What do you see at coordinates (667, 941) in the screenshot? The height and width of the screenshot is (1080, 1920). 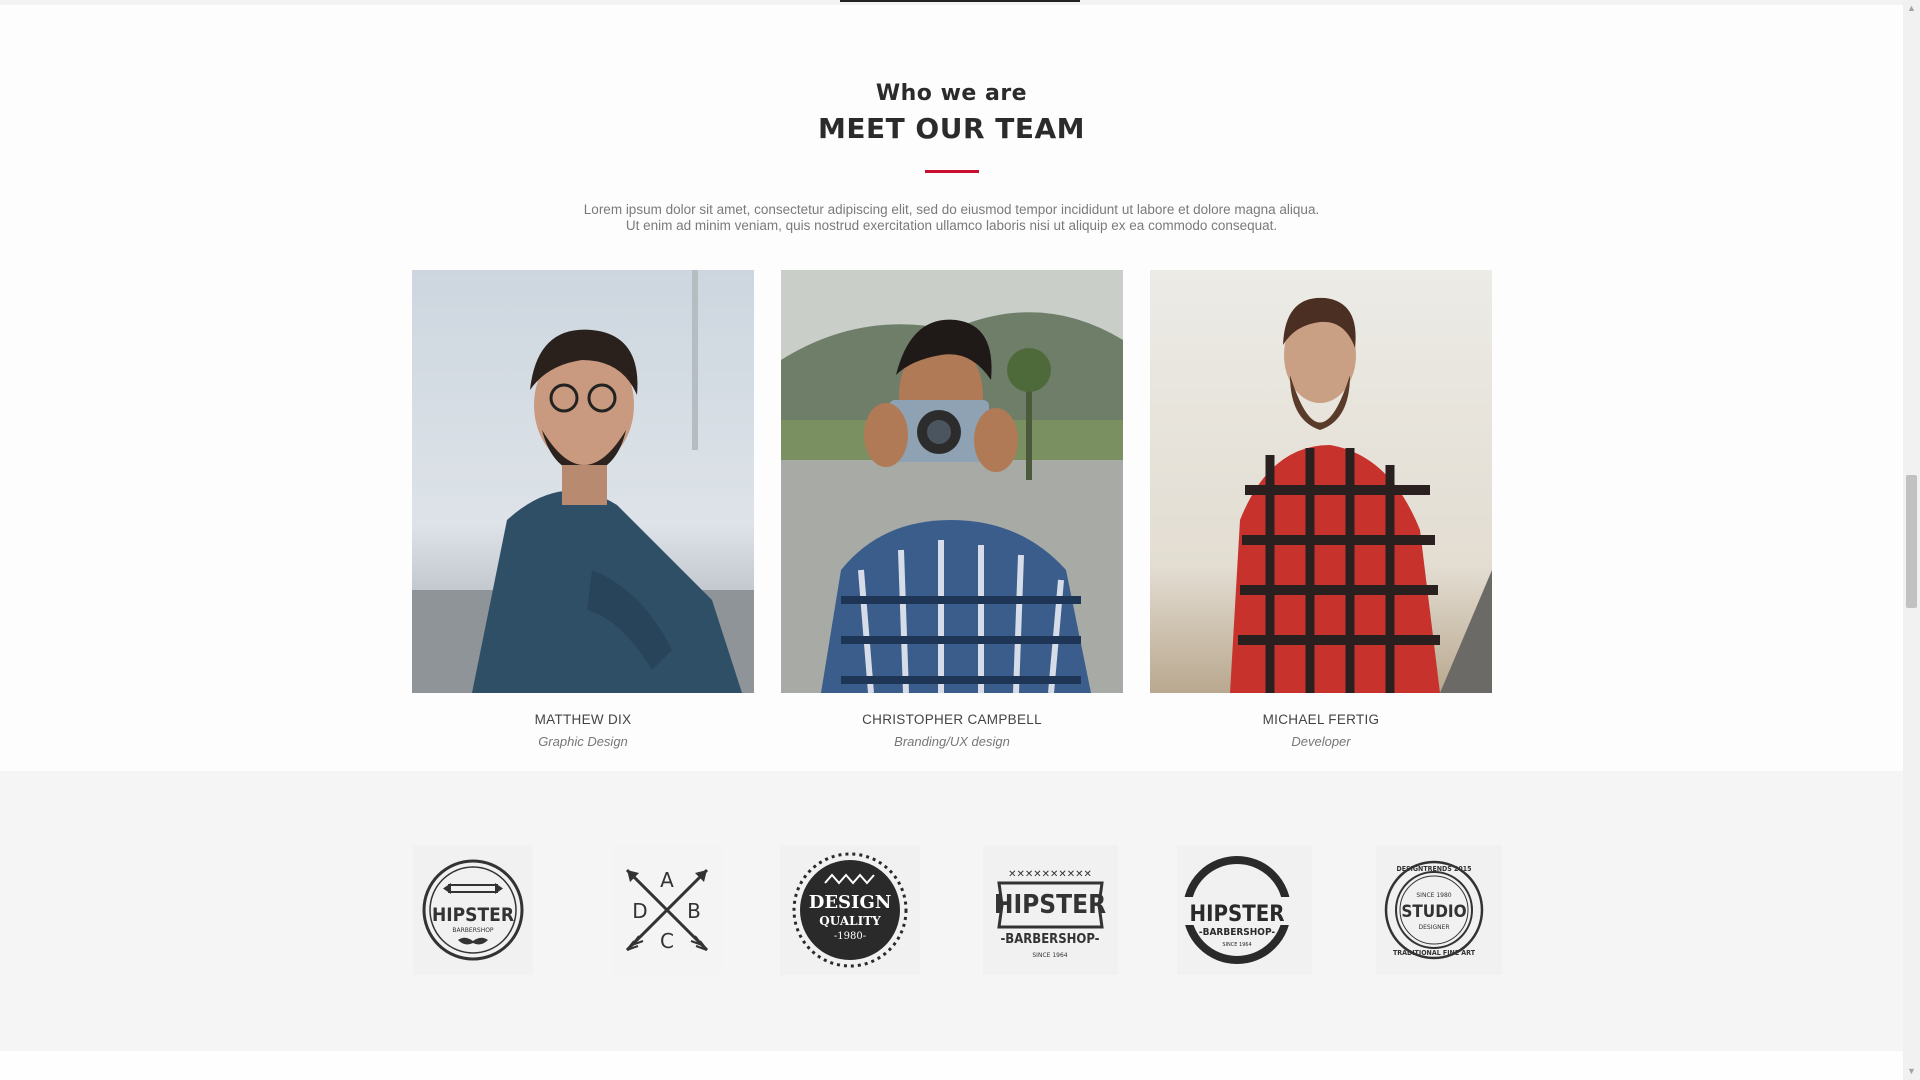 I see `svg-text: C` at bounding box center [667, 941].